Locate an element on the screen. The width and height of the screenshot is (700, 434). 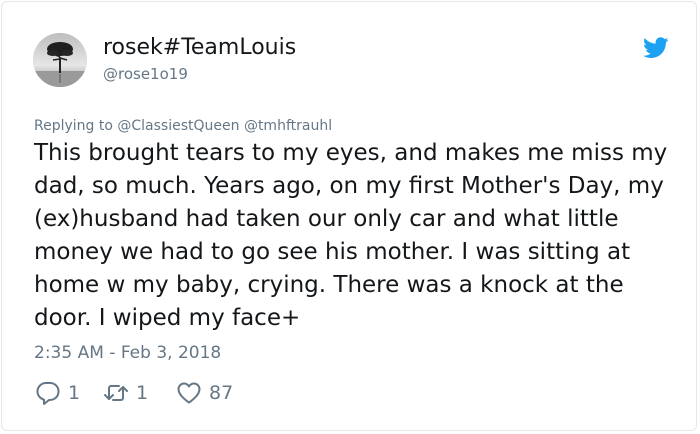
avatar-tree-image is located at coordinates (60, 60).